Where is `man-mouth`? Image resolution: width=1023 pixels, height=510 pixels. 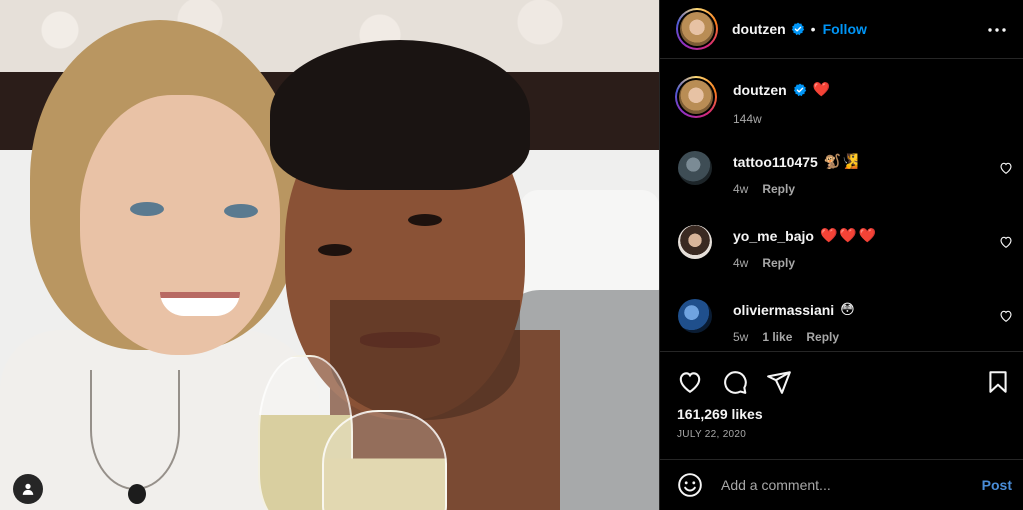
man-mouth is located at coordinates (400, 340).